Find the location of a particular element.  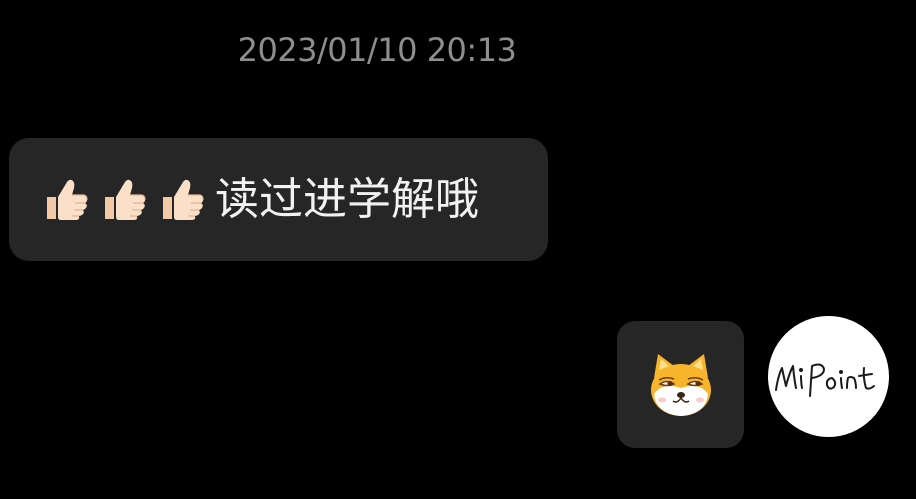

shiba-dog-sticker-icon is located at coordinates (680, 384).